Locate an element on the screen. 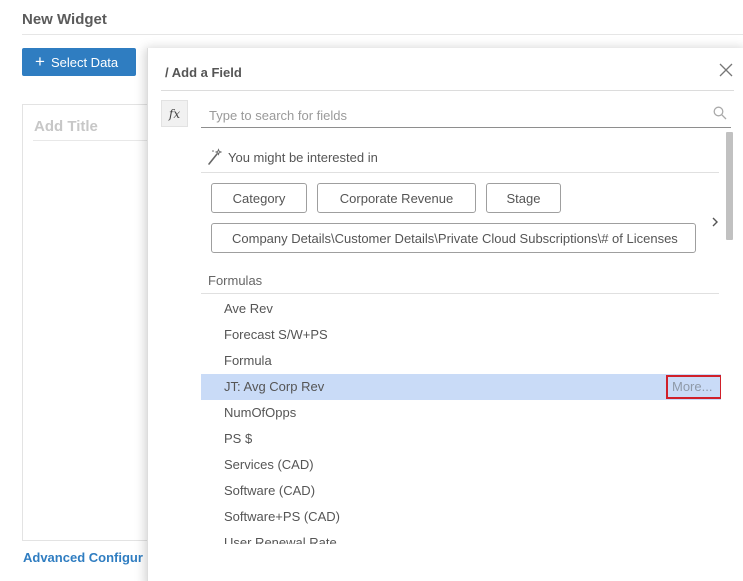  list-item-label: JT: Avg Corp Rev is located at coordinates (274, 386).